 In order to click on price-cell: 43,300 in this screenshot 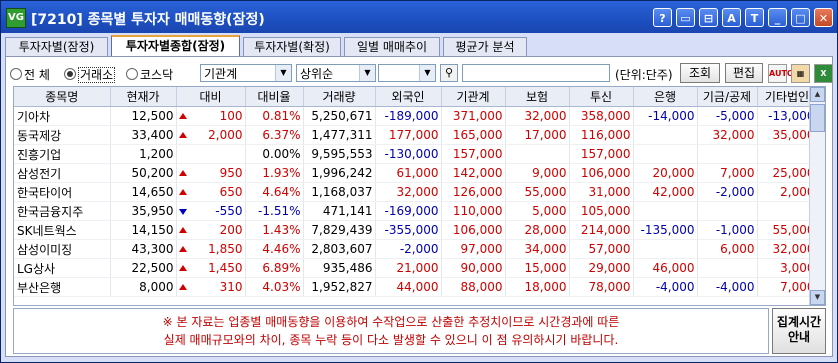, I will do `click(143, 249)`.